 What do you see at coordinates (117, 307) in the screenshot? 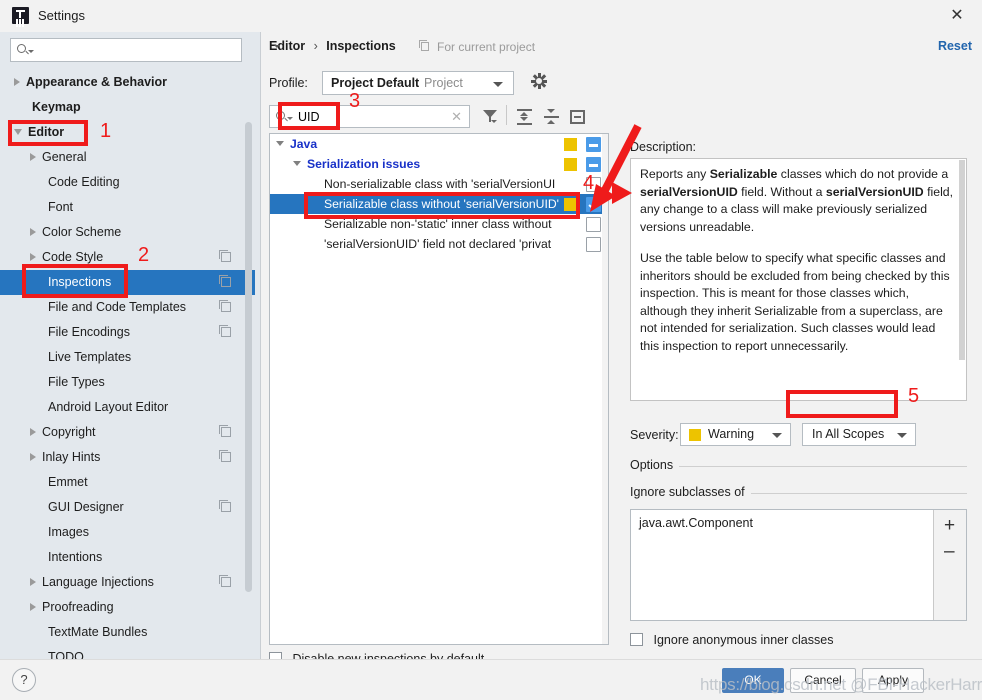
I see `sidebar-item-label: File and Code Templates` at bounding box center [117, 307].